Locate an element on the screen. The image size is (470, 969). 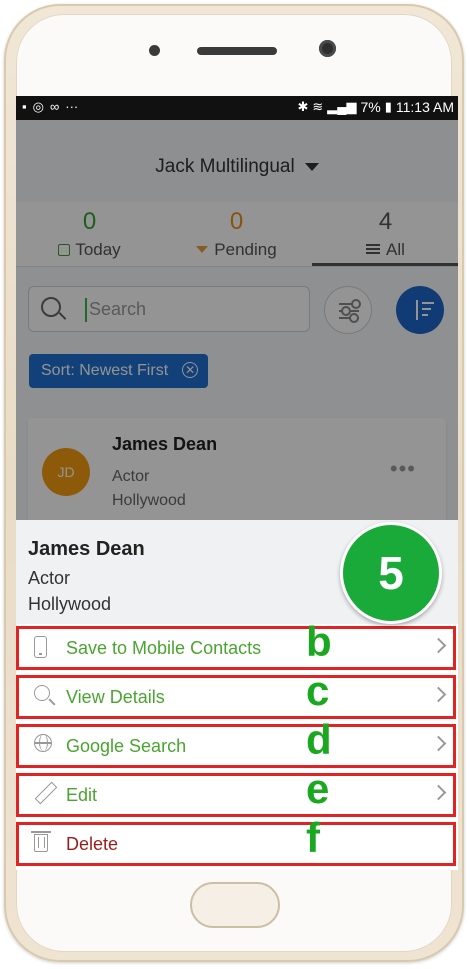
edit-option: Edit e is located at coordinates (237, 792).